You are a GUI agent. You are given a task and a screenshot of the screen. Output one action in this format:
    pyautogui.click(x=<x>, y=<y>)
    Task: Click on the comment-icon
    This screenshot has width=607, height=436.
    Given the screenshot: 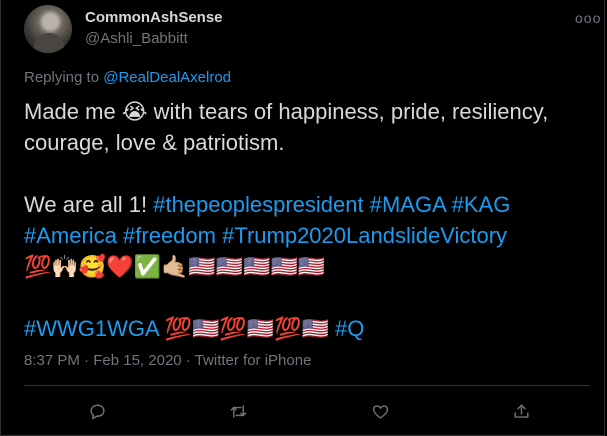 What is the action you would take?
    pyautogui.click(x=97, y=411)
    